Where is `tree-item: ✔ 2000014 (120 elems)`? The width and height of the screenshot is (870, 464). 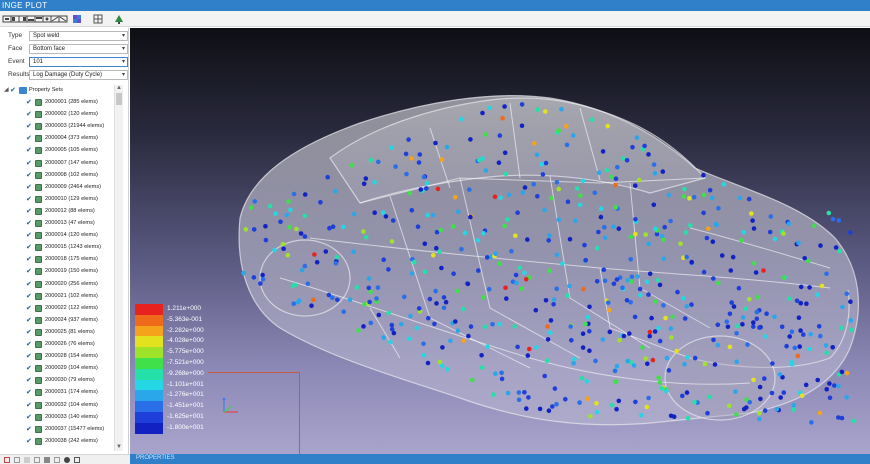 tree-item: ✔ 2000014 (120 elems) is located at coordinates (71, 236).